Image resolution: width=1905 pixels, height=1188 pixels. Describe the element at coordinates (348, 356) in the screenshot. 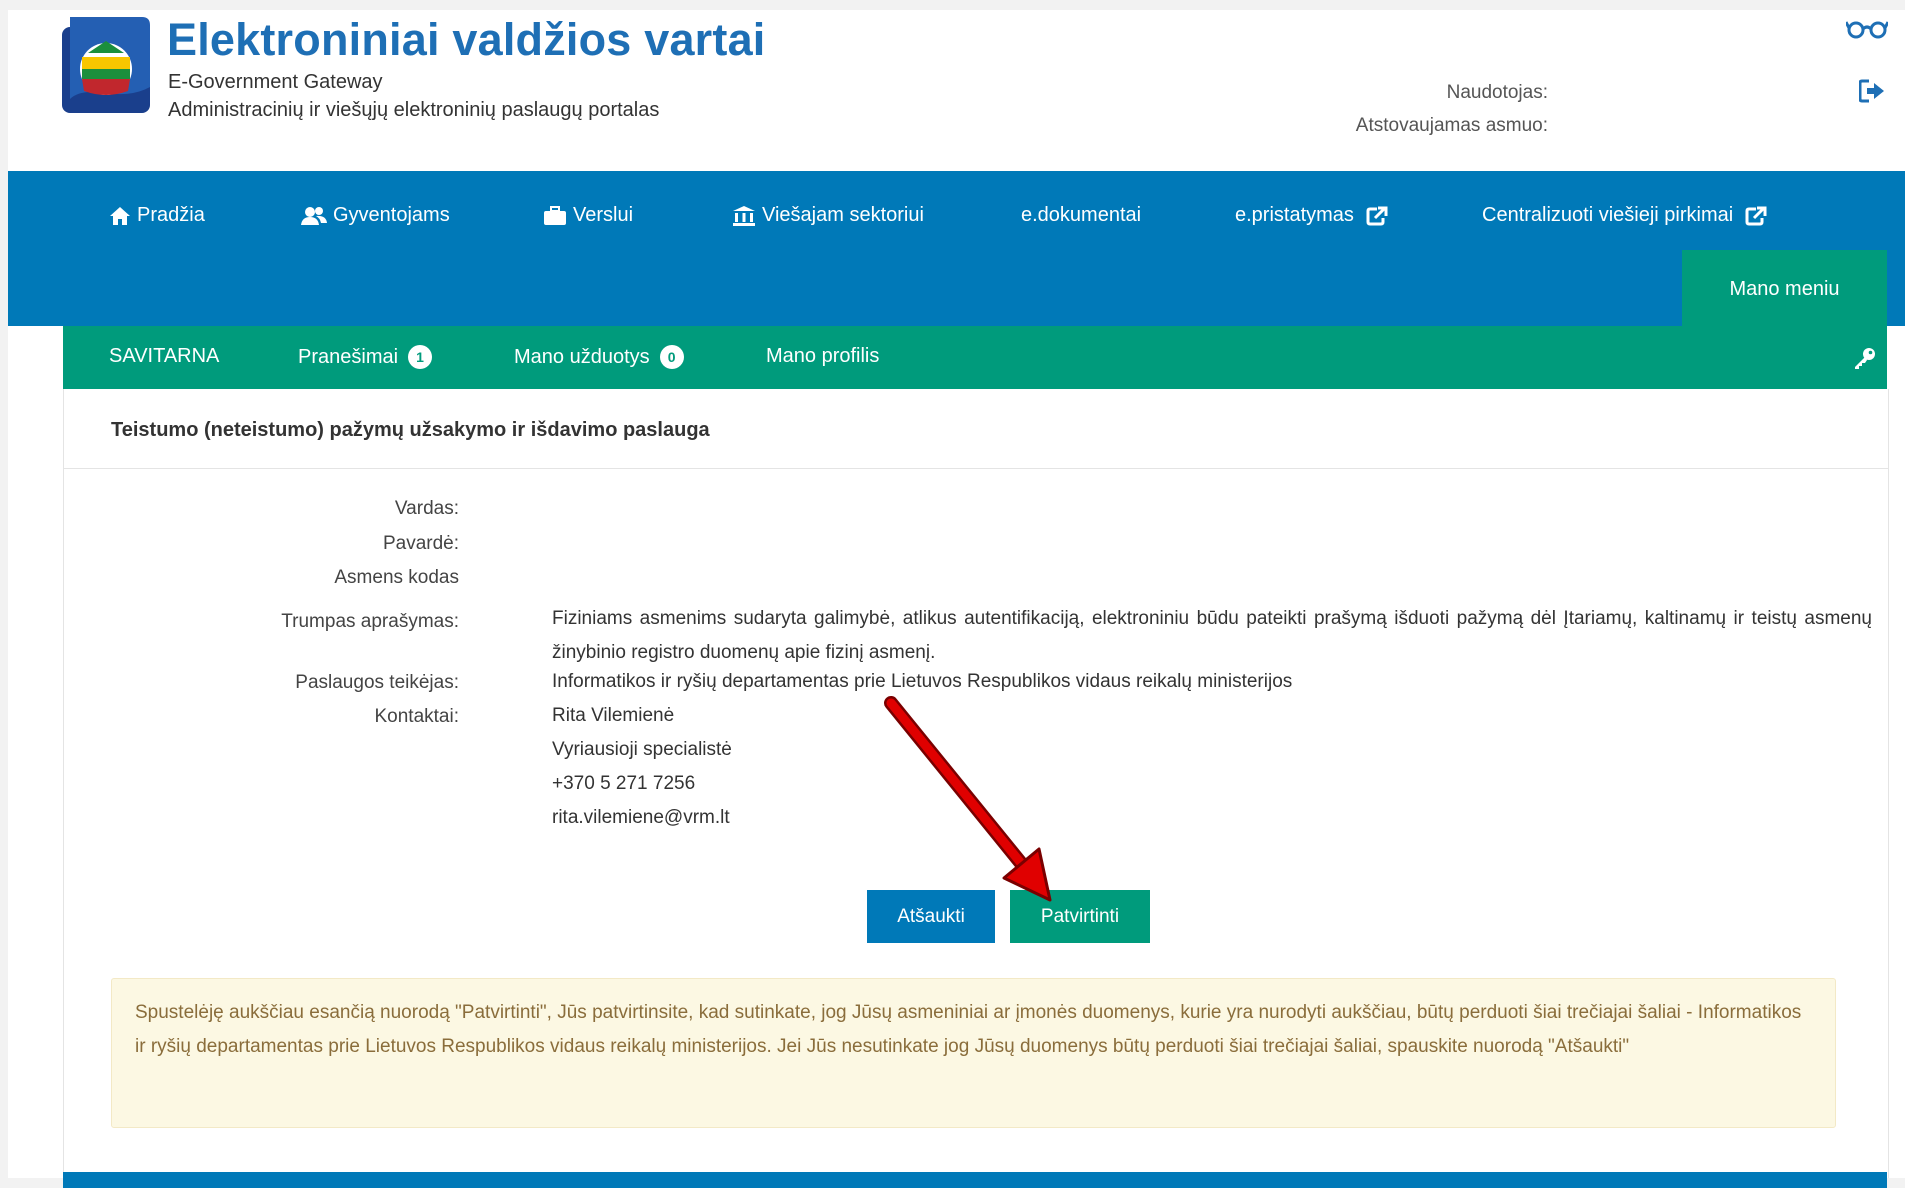

I see `subnav-item-label: Pranešimai` at that location.